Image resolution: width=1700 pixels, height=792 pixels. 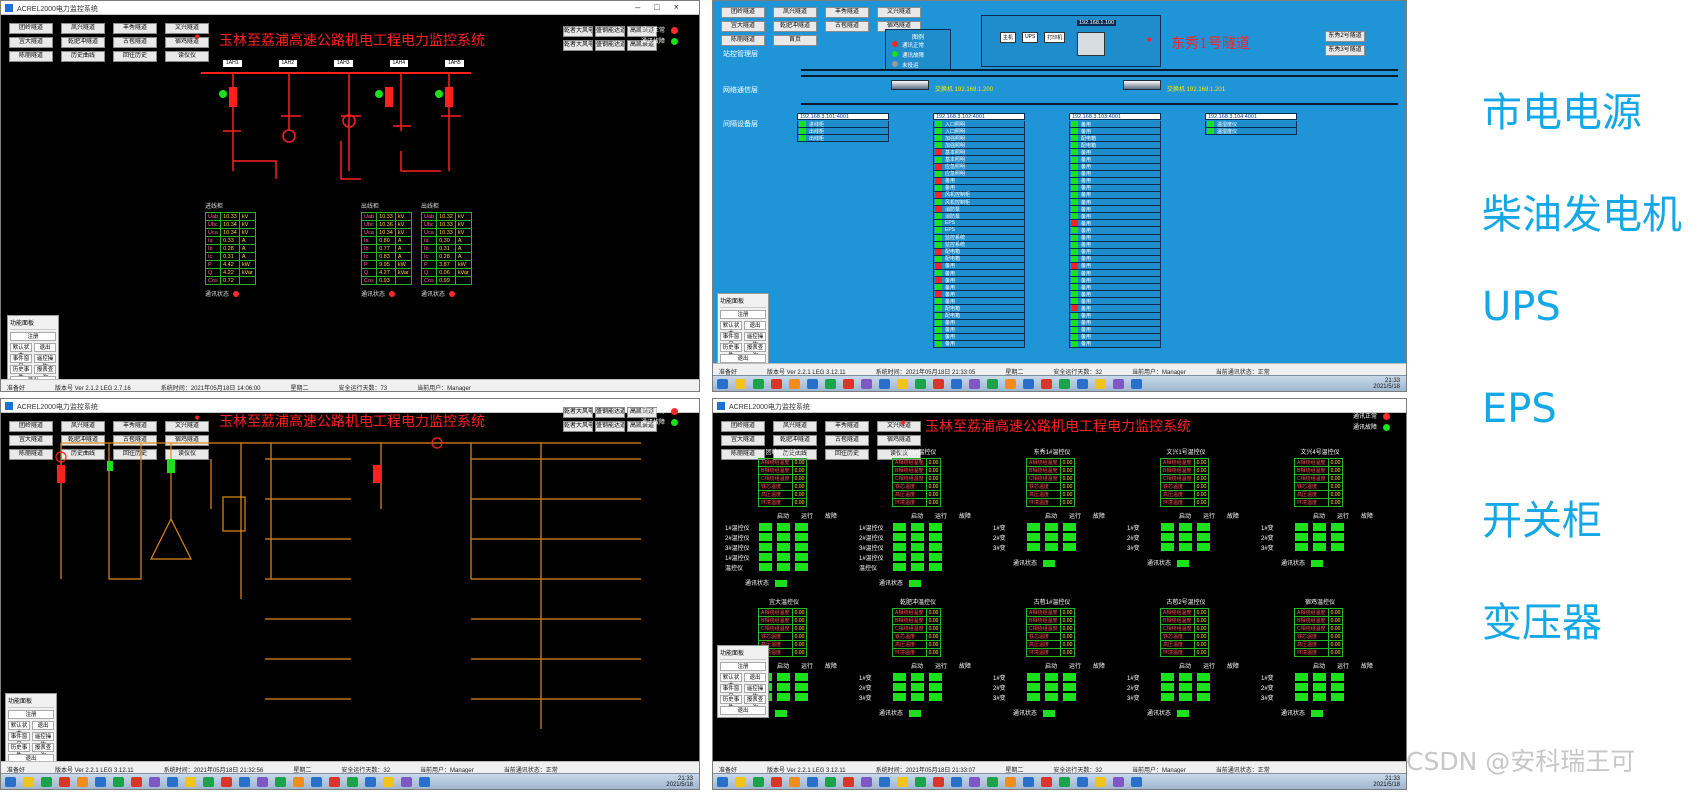 What do you see at coordinates (979, 224) in the screenshot?
I see `device-row: EPS` at bounding box center [979, 224].